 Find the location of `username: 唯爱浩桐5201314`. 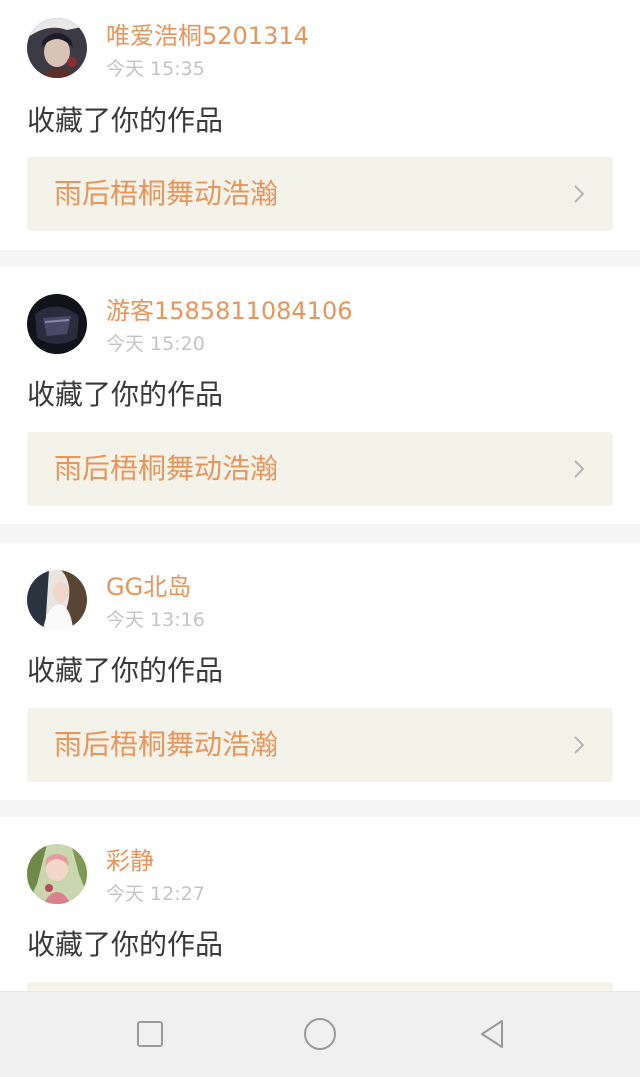

username: 唯爱浩桐5201314 is located at coordinates (207, 36).